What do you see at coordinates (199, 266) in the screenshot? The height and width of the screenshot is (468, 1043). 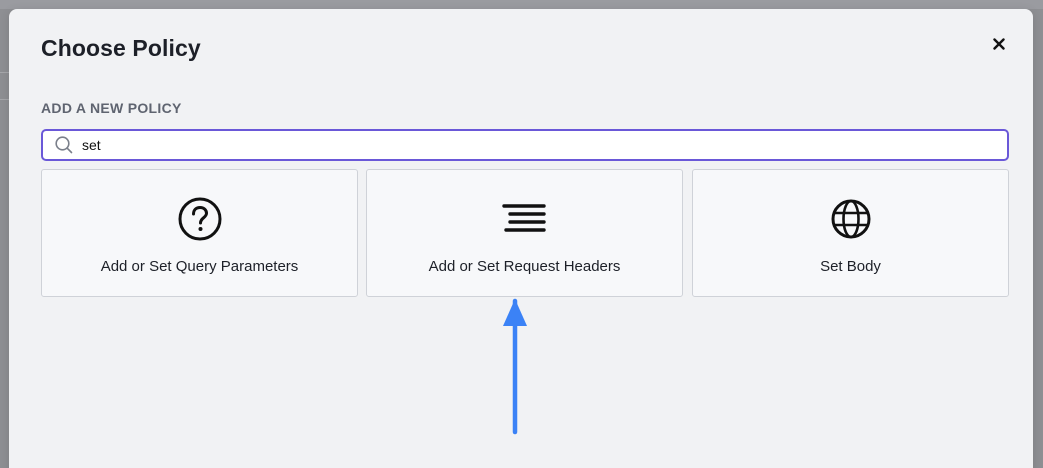 I see `policy-card-label: Add or Set Query Parameters` at bounding box center [199, 266].